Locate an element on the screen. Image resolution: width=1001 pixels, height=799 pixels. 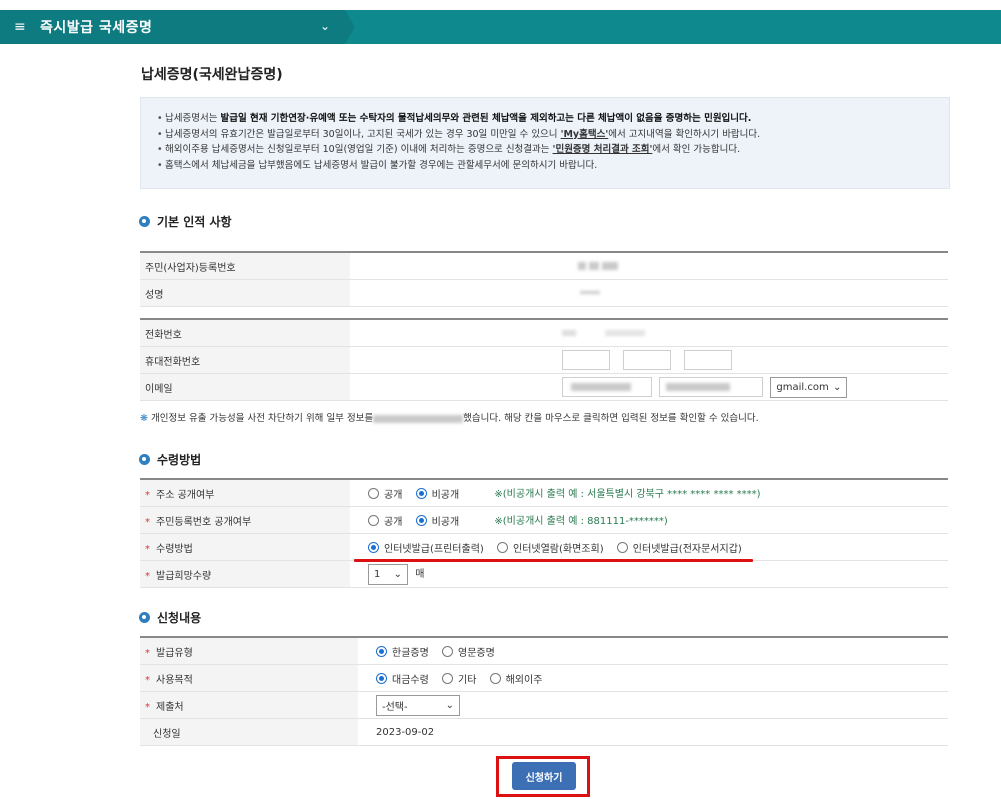
address-closed-radio is located at coordinates (421, 494).